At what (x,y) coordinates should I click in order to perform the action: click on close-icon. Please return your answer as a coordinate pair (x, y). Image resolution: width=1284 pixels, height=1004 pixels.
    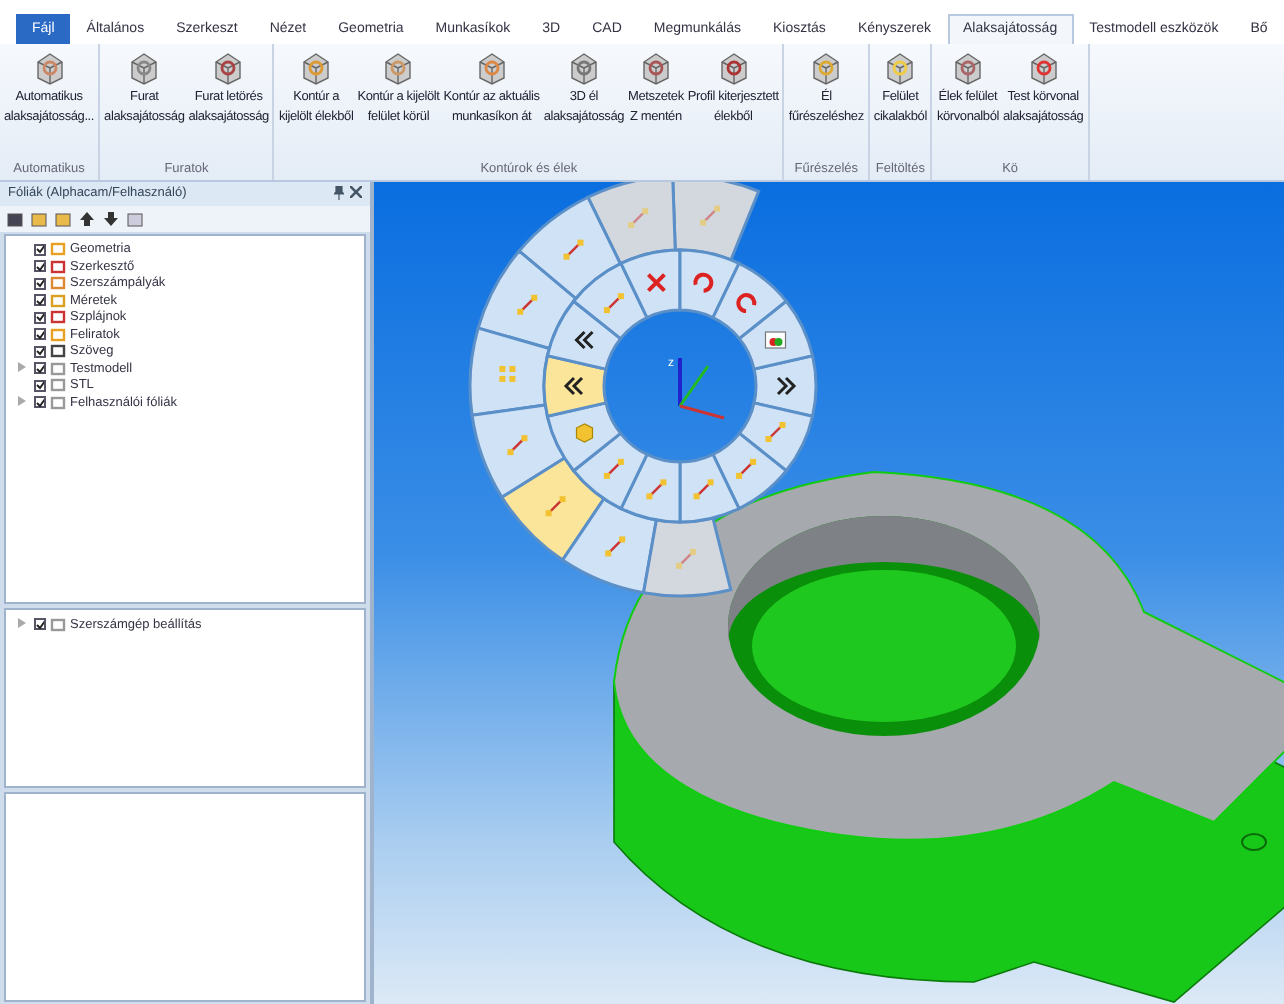
    Looking at the image, I should click on (356, 192).